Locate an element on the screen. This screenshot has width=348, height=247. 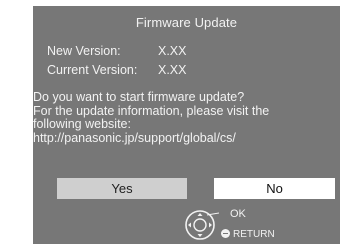
new-version-row: New Version: X.XX is located at coordinates (117, 51).